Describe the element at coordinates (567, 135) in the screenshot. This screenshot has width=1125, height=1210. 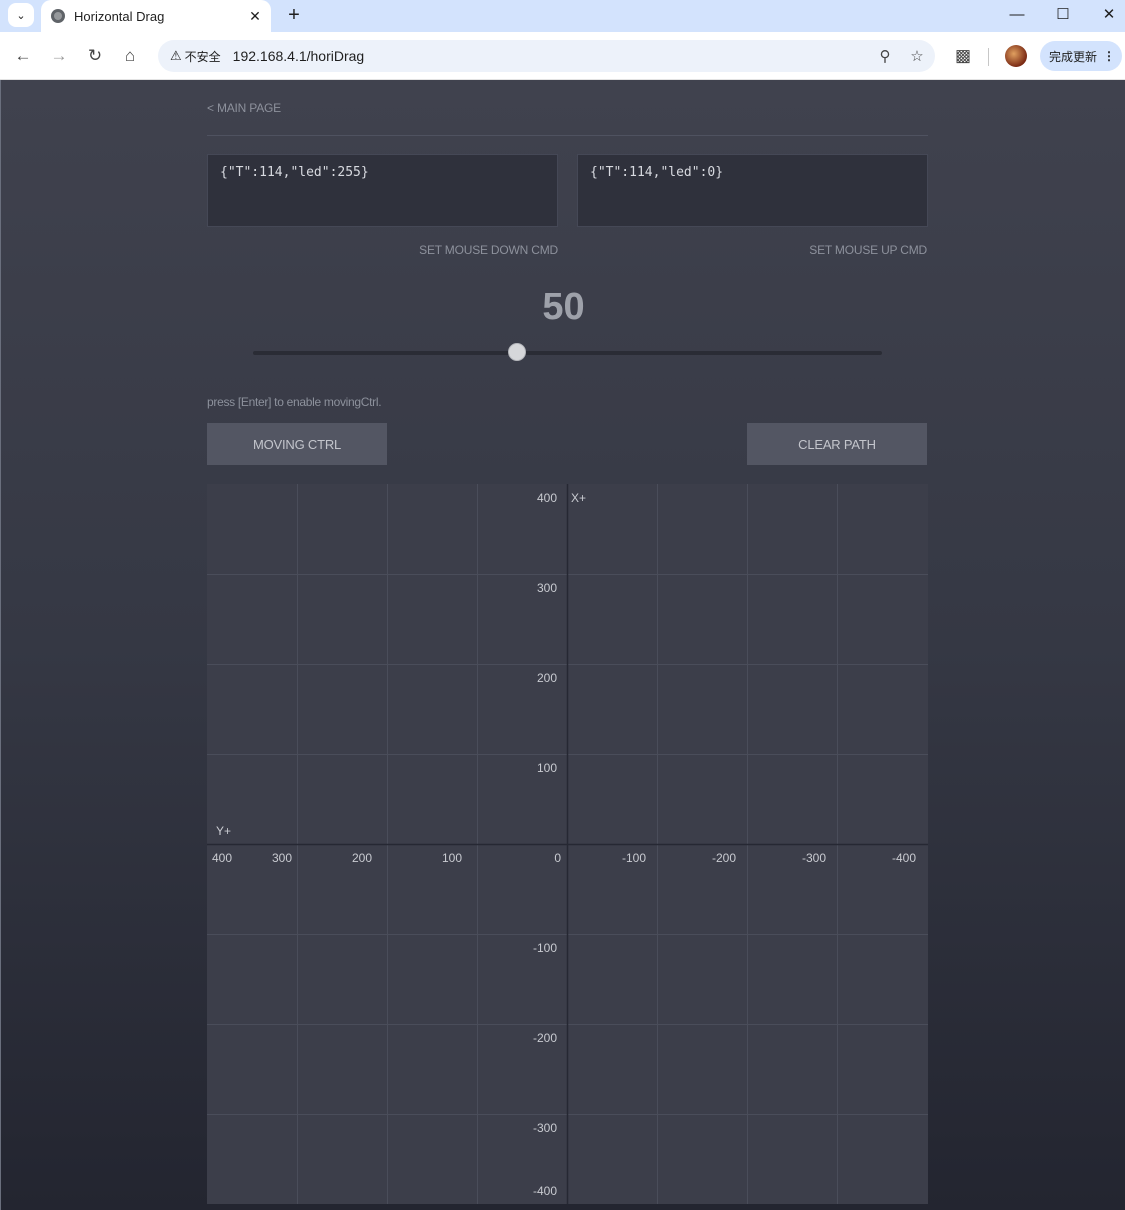
I see `header-divider` at that location.